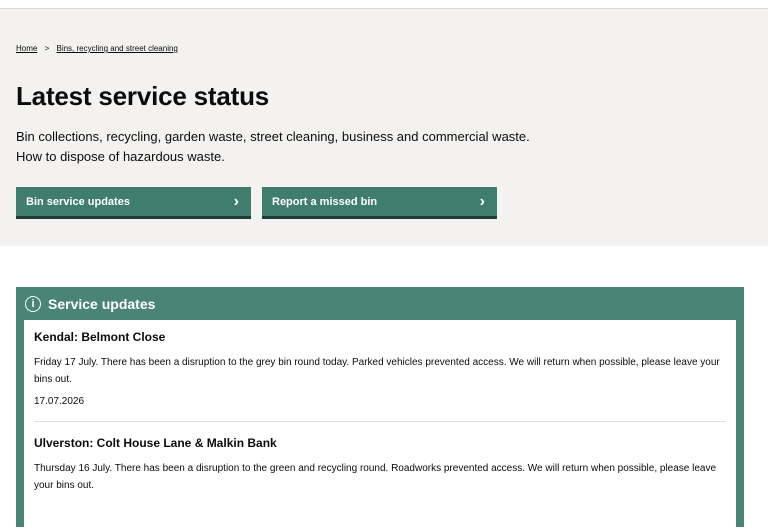 The width and height of the screenshot is (768, 530). I want to click on update-heading: Ulverston: Colt House Lane & Malkin Bank, so click(155, 443).